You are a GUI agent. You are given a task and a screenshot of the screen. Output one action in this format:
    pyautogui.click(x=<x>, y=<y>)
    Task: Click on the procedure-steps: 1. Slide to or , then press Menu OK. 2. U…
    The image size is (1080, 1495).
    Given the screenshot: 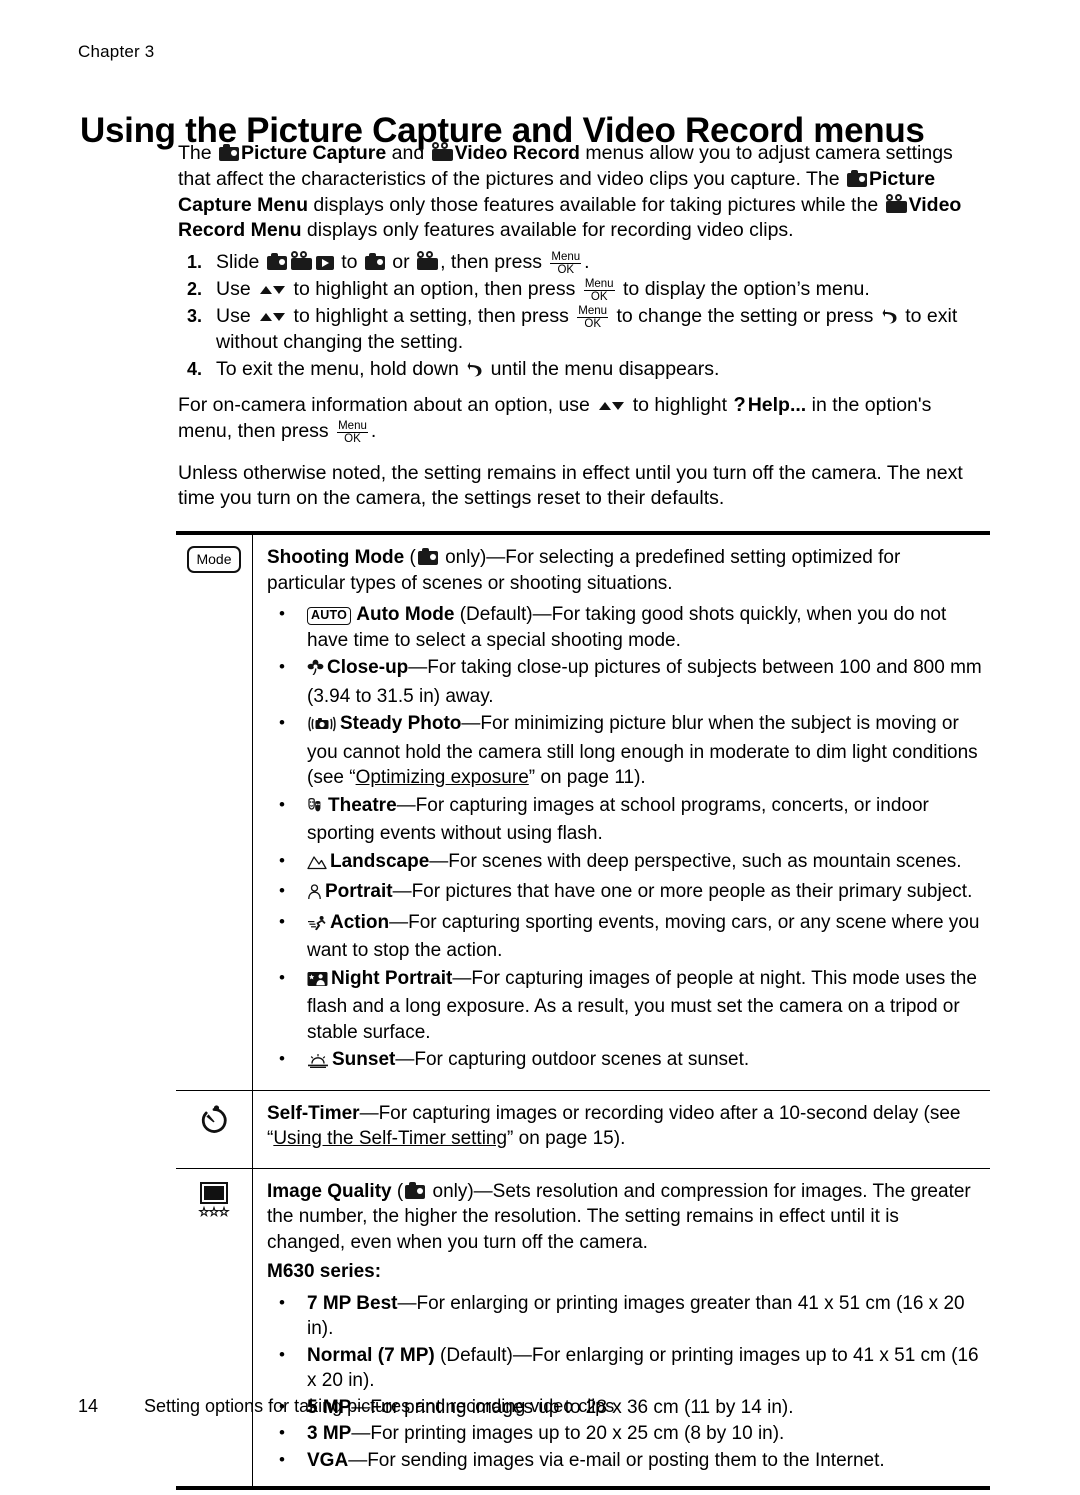 What is the action you would take?
    pyautogui.click(x=584, y=316)
    